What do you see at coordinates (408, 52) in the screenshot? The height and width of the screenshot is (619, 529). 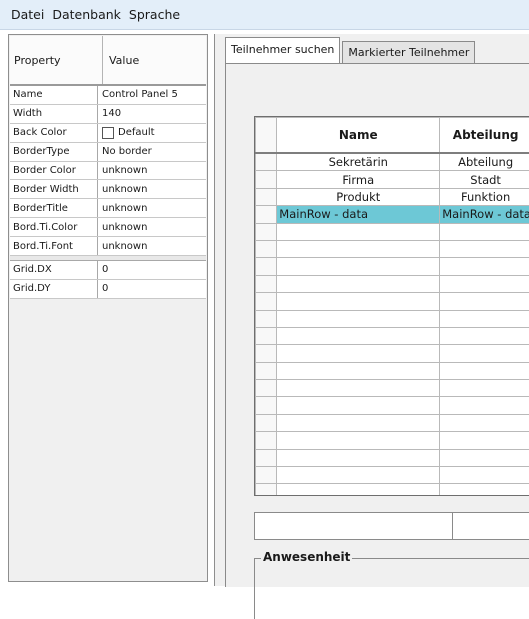 I see `tab-markierter-teilnehmer: Markierter Teilnehmer` at bounding box center [408, 52].